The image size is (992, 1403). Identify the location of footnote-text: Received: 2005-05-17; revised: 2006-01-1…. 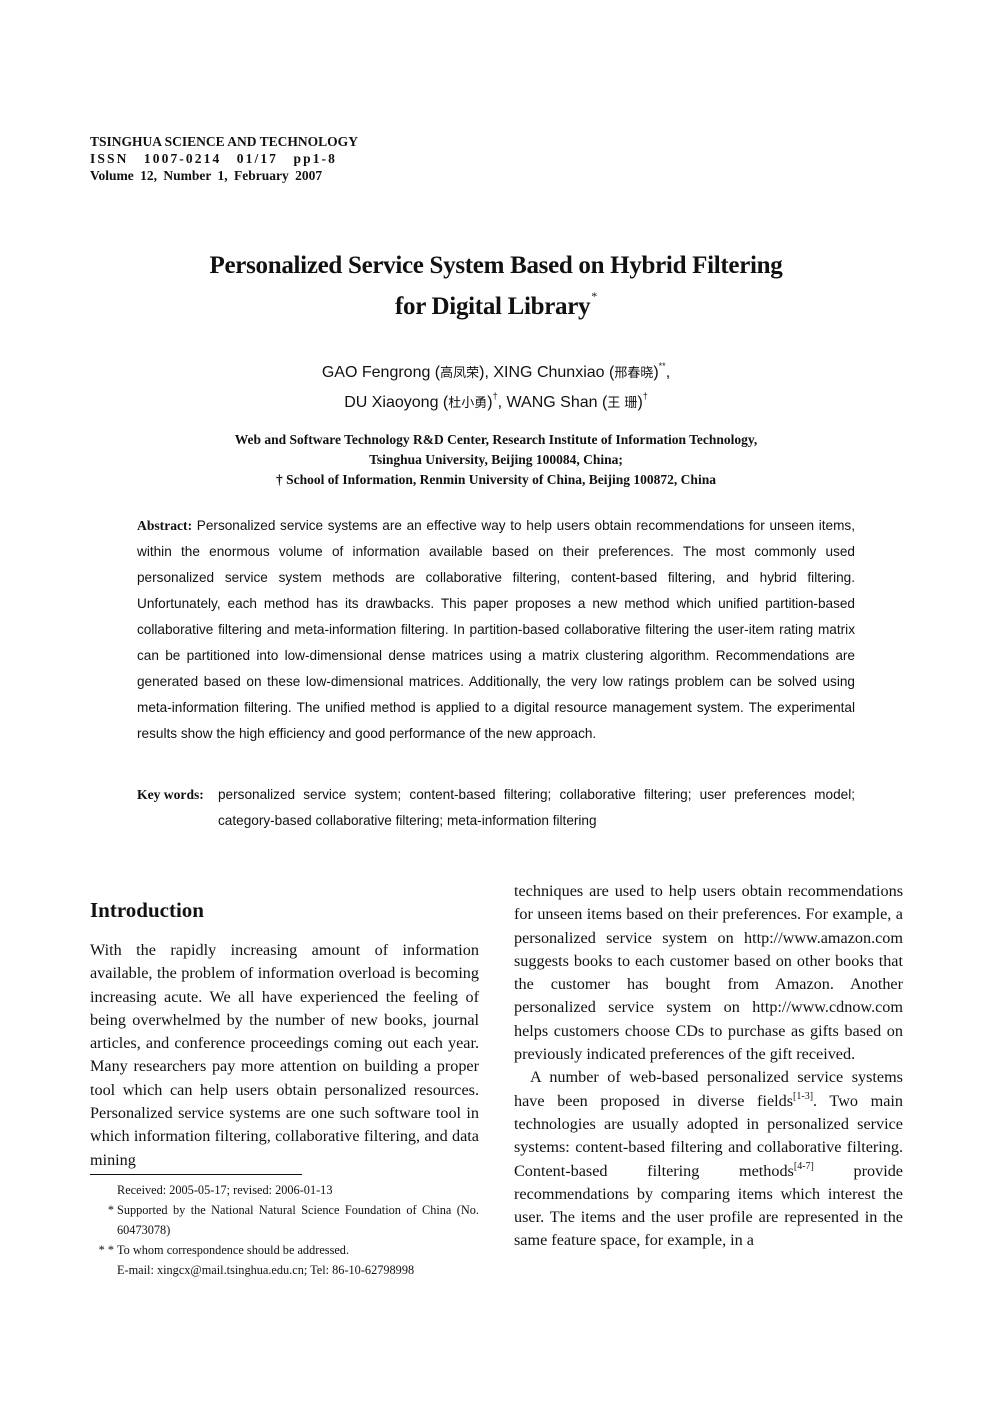
(225, 1190).